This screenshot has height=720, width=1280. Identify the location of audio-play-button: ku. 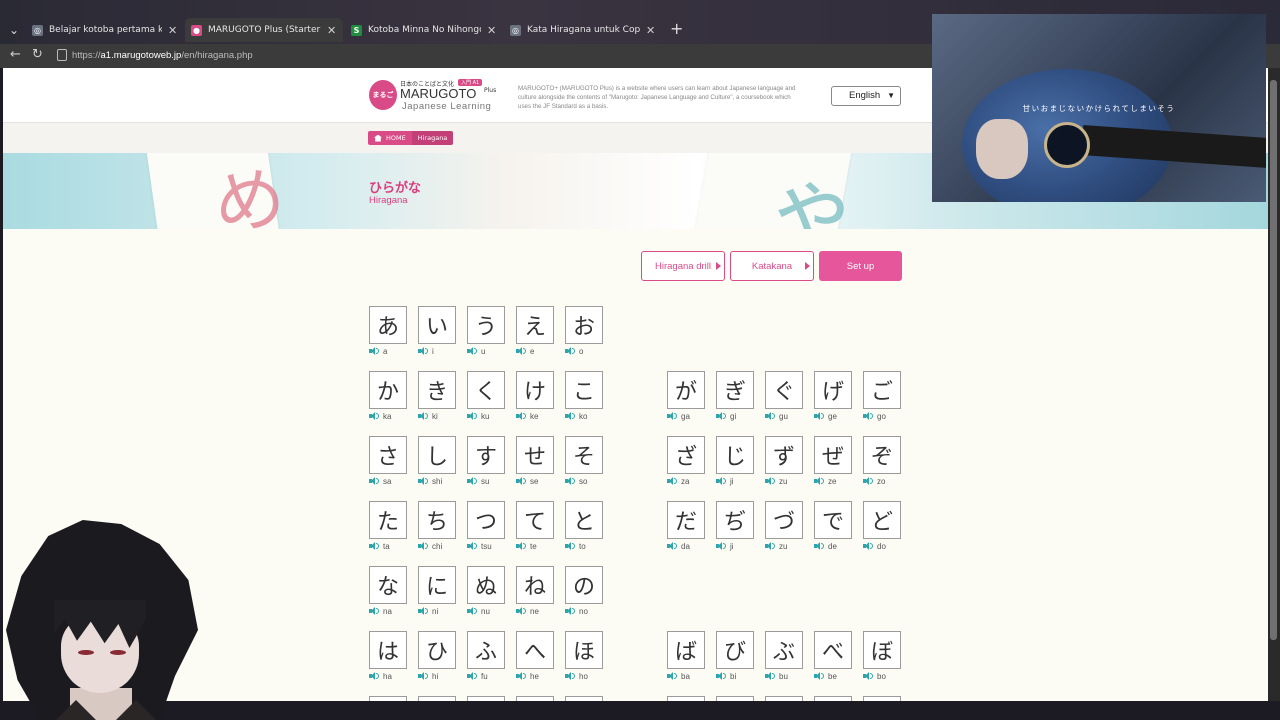
(478, 416).